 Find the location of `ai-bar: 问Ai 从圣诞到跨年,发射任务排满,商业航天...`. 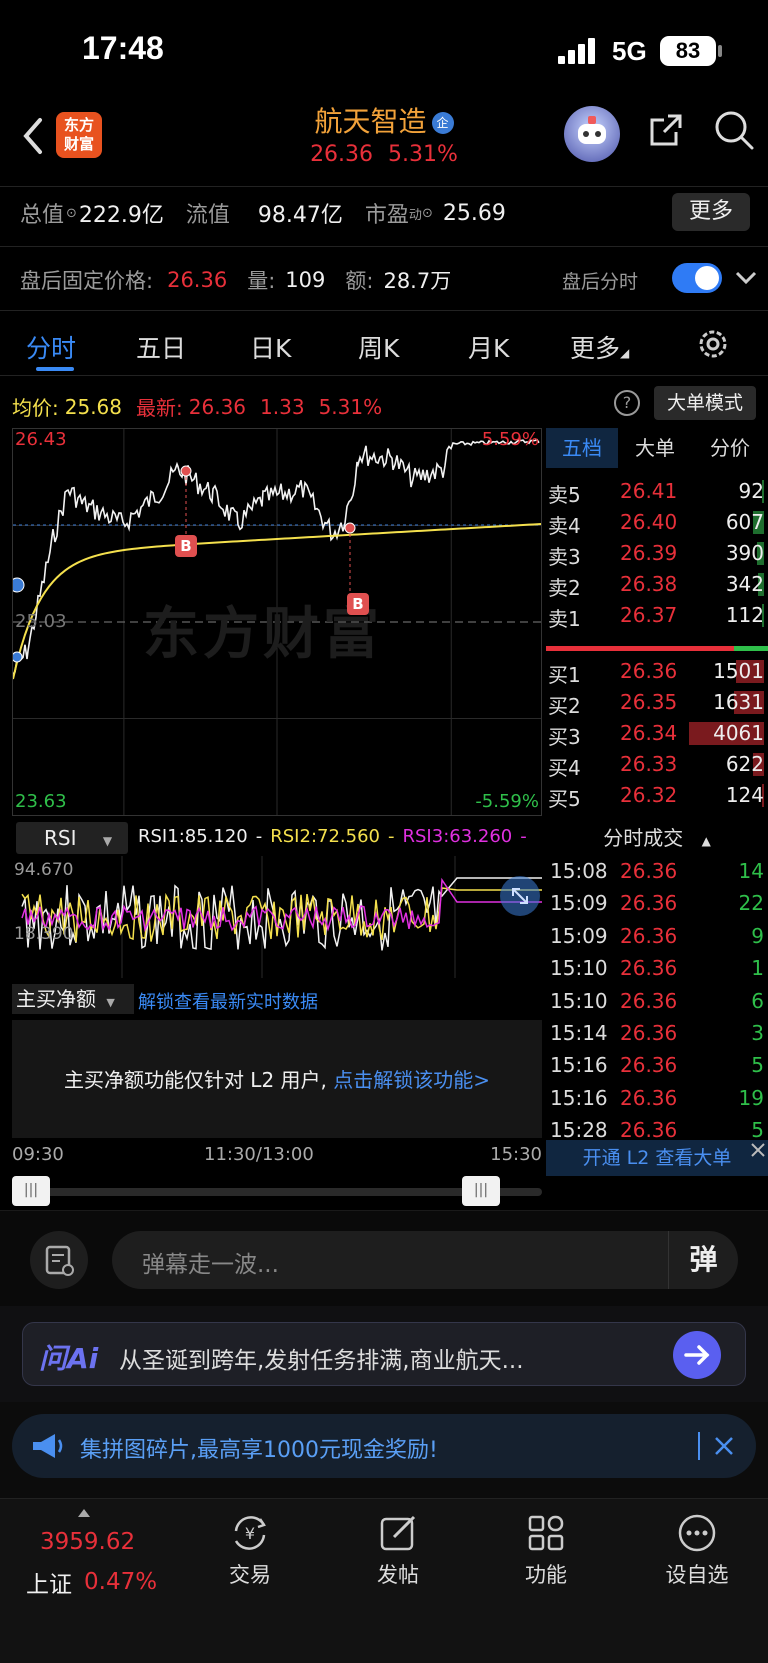

ai-bar: 问Ai 从圣诞到跨年,发射任务排满,商业航天... is located at coordinates (384, 1354).